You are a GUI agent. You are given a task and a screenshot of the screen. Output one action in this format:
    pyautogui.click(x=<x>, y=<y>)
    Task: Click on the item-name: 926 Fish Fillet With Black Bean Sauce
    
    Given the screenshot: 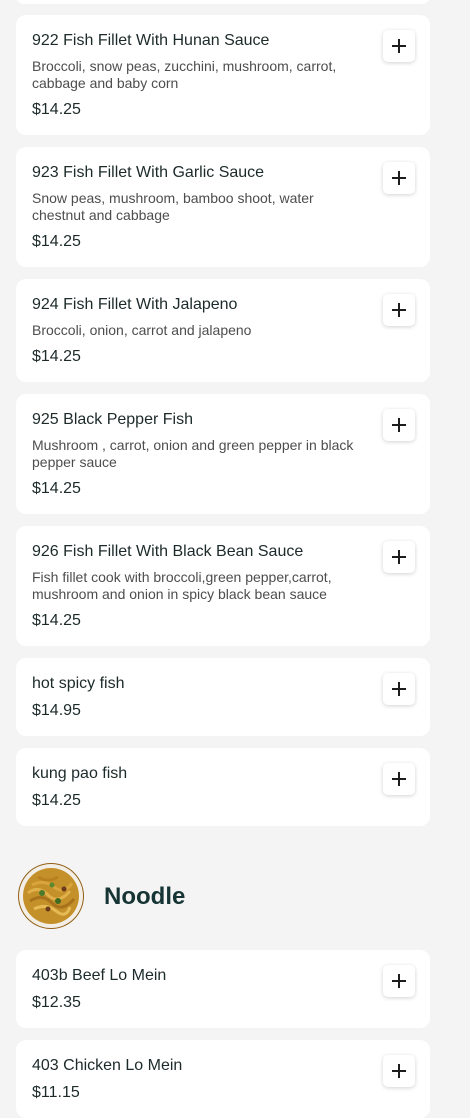 What is the action you would take?
    pyautogui.click(x=168, y=551)
    